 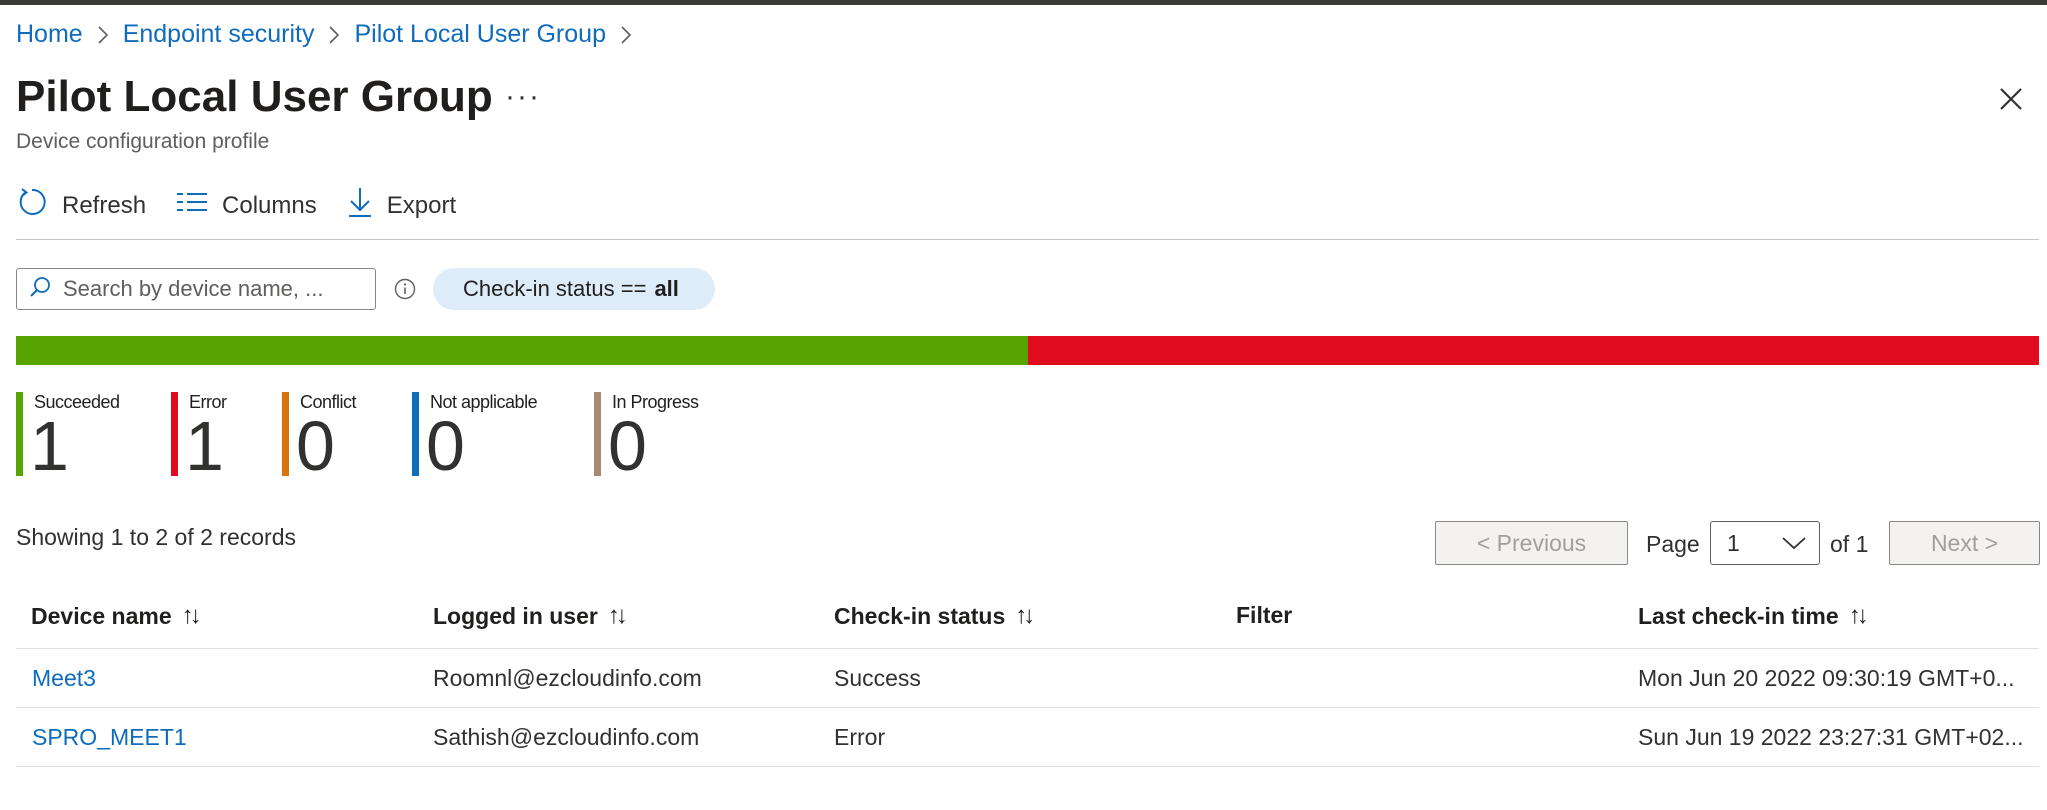 I want to click on page-label: Page, so click(x=1673, y=544).